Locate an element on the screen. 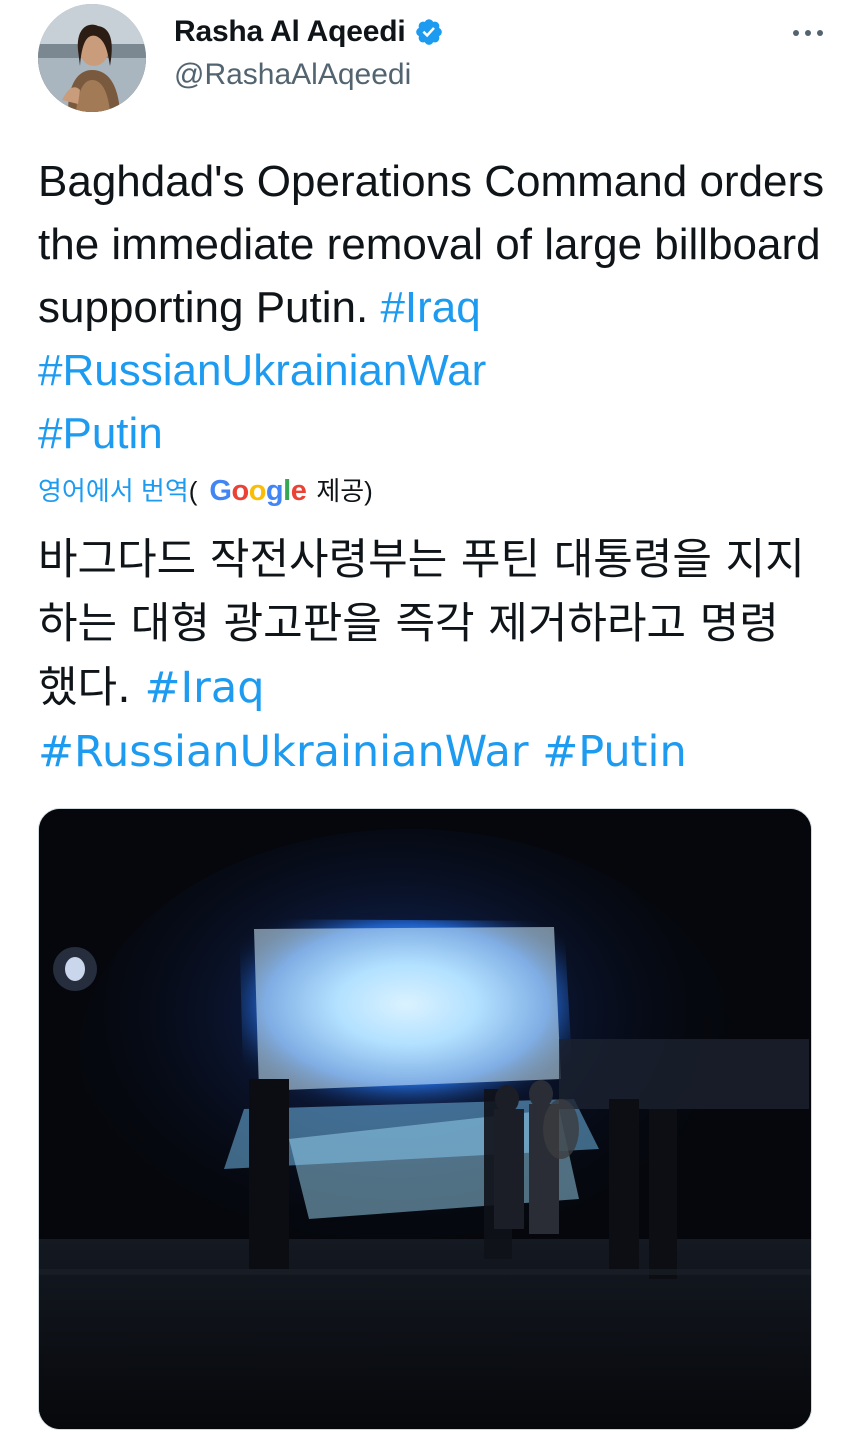 The height and width of the screenshot is (1430, 850). translation-attribution: 영어에서 번역( Google 제공) is located at coordinates (205, 491).